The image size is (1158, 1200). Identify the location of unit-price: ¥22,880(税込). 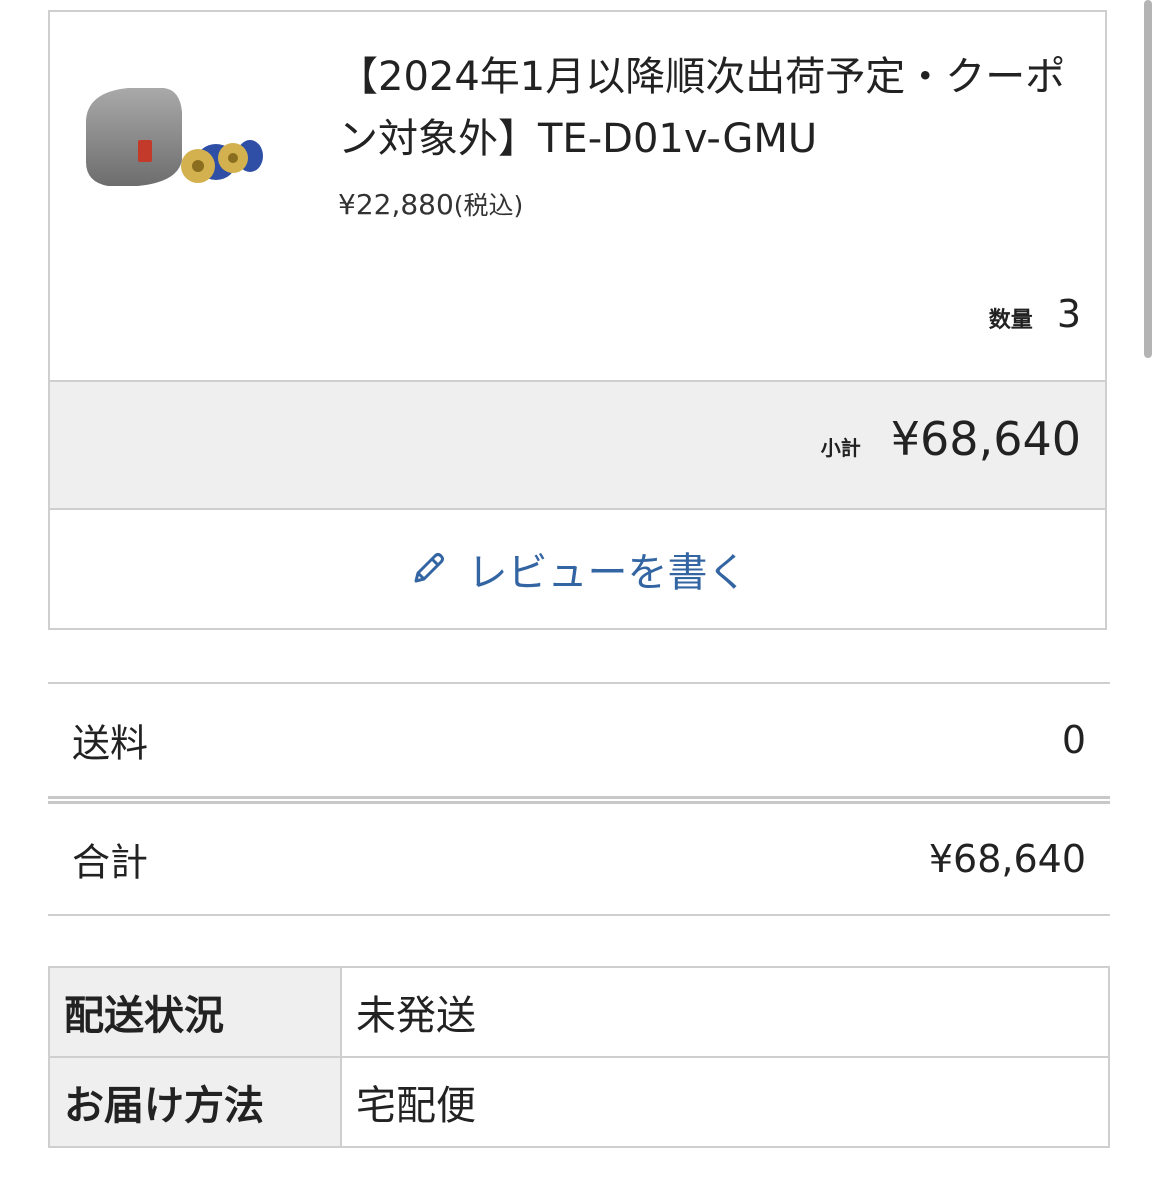
(430, 204).